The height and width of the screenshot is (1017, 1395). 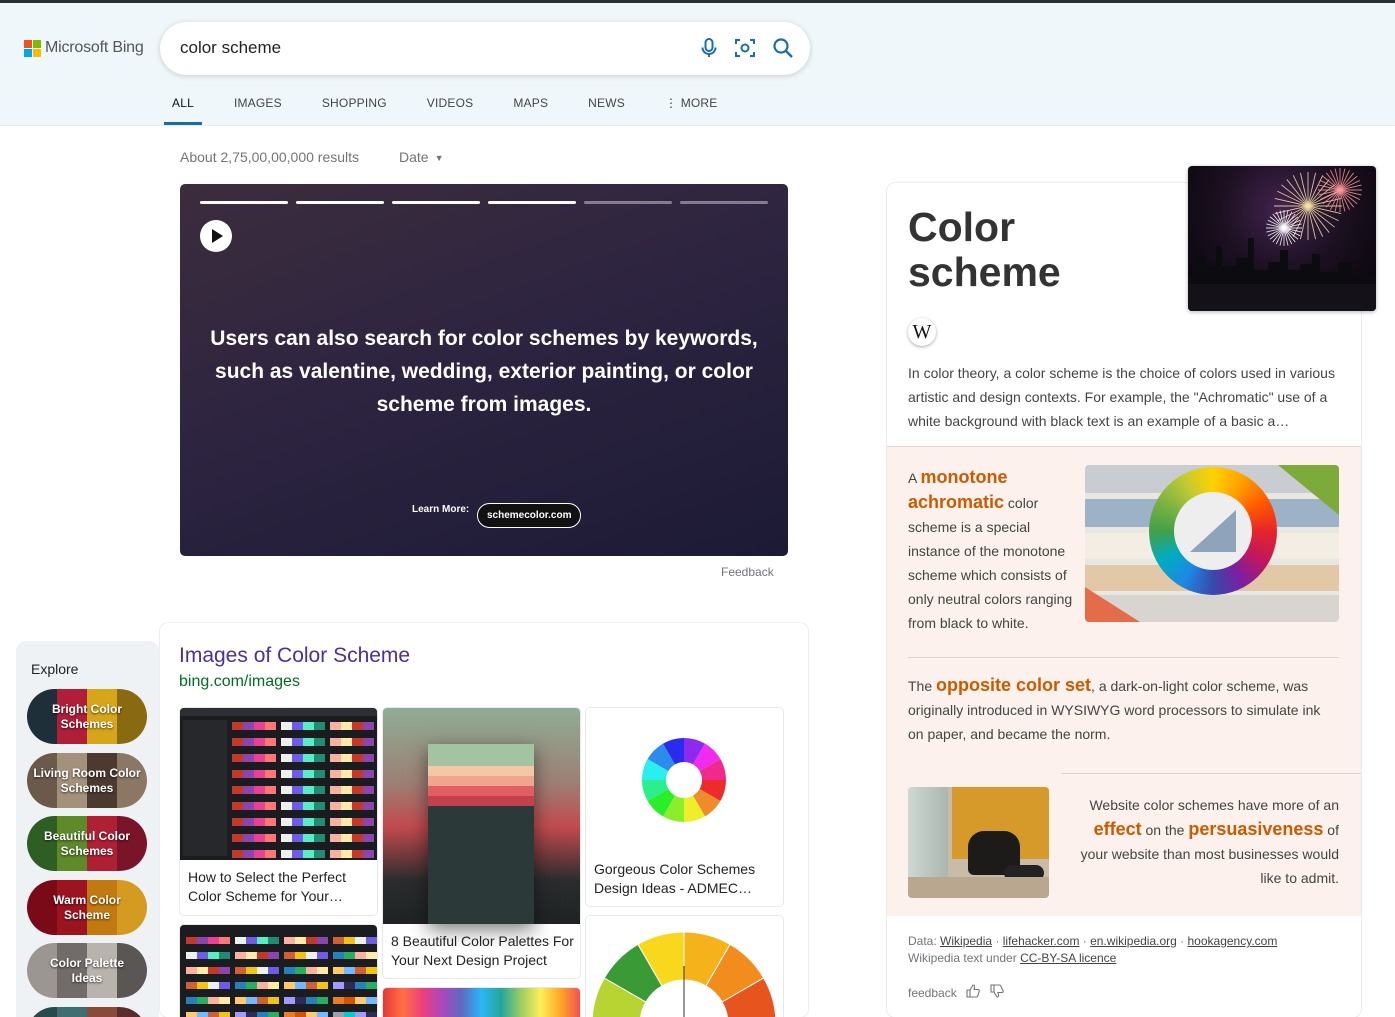 What do you see at coordinates (1068, 958) in the screenshot?
I see `license-link: CC-BY-SA licence` at bounding box center [1068, 958].